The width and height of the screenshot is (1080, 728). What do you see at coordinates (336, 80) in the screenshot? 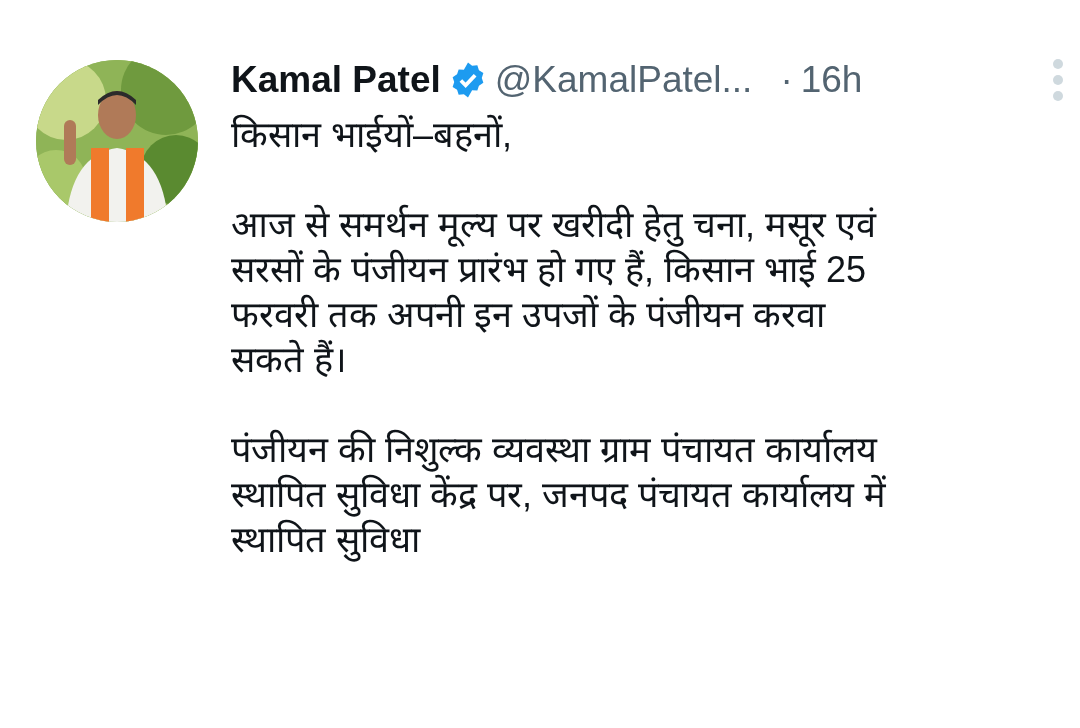
I see `author-name: Kamal Patel` at bounding box center [336, 80].